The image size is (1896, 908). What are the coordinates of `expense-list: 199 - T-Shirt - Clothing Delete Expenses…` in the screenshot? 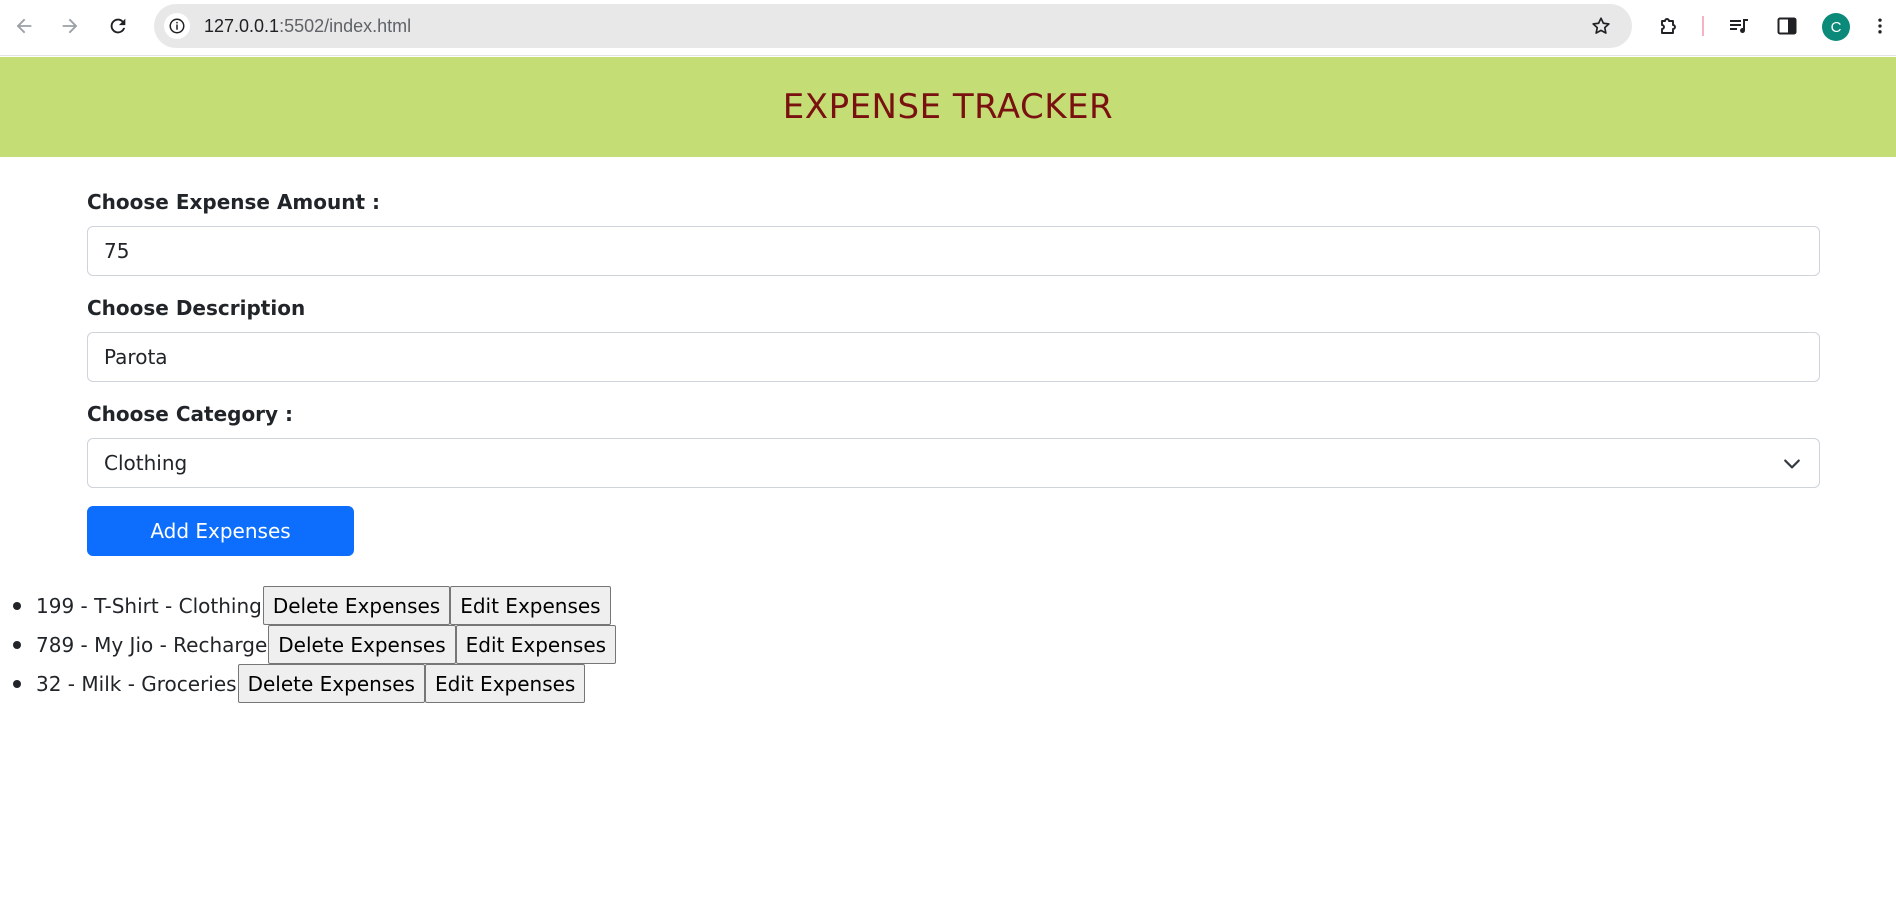 It's located at (308, 644).